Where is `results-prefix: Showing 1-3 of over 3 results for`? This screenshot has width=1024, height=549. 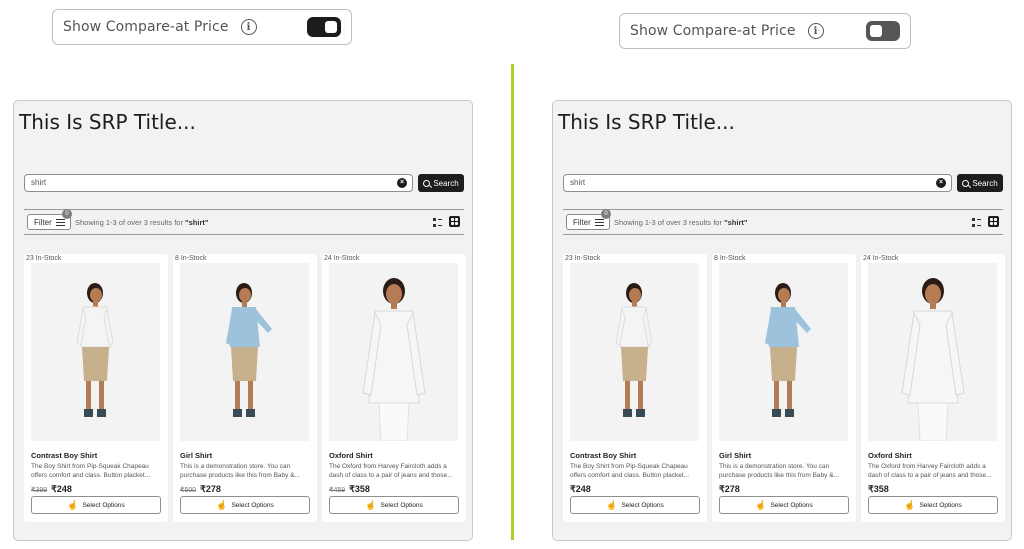 results-prefix: Showing 1-3 of over 3 results for is located at coordinates (668, 222).